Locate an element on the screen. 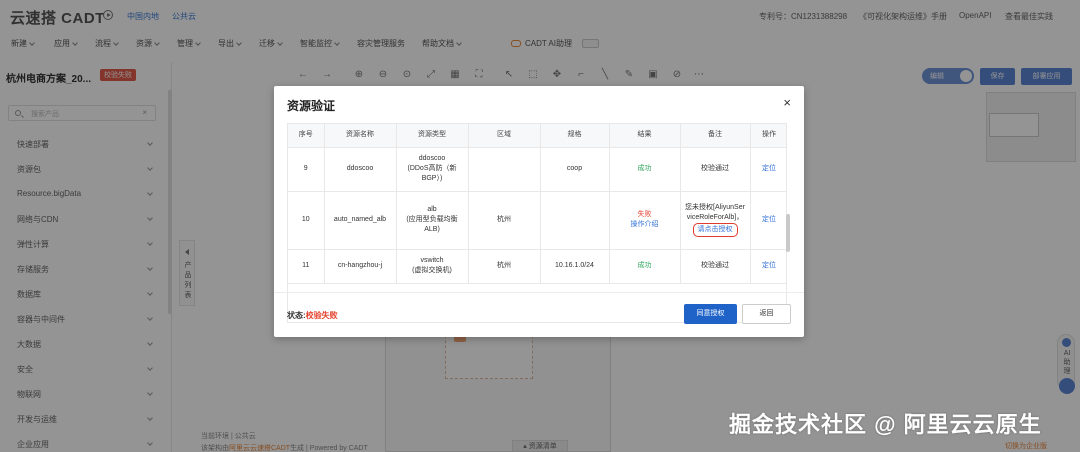 Image resolution: width=1080 pixels, height=452 pixels. row-result-cell: 失败 操作介绍 is located at coordinates (645, 220).